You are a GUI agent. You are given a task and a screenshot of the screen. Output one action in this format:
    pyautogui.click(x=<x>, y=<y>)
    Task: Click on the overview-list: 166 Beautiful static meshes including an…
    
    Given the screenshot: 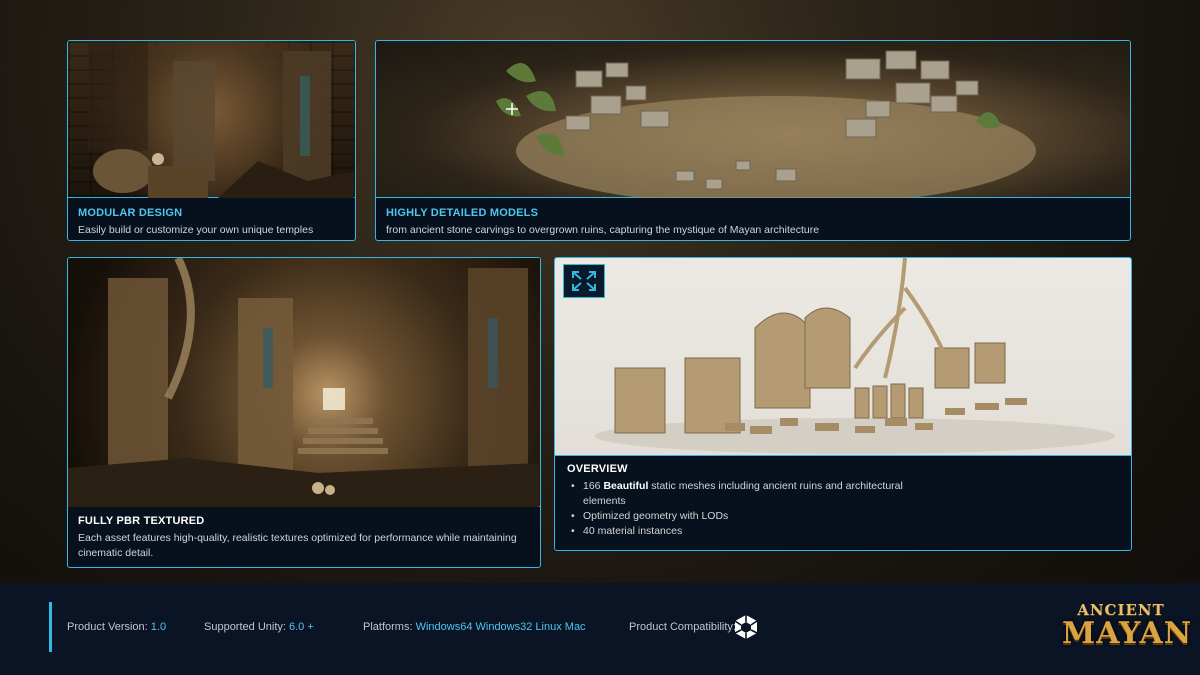 What is the action you would take?
    pyautogui.click(x=844, y=509)
    